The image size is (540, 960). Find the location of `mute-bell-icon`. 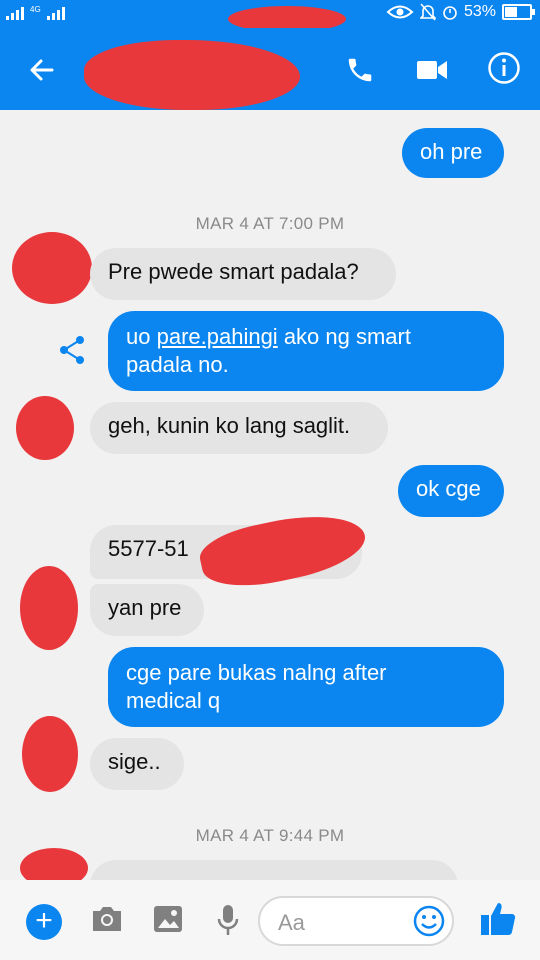

mute-bell-icon is located at coordinates (427, 12).